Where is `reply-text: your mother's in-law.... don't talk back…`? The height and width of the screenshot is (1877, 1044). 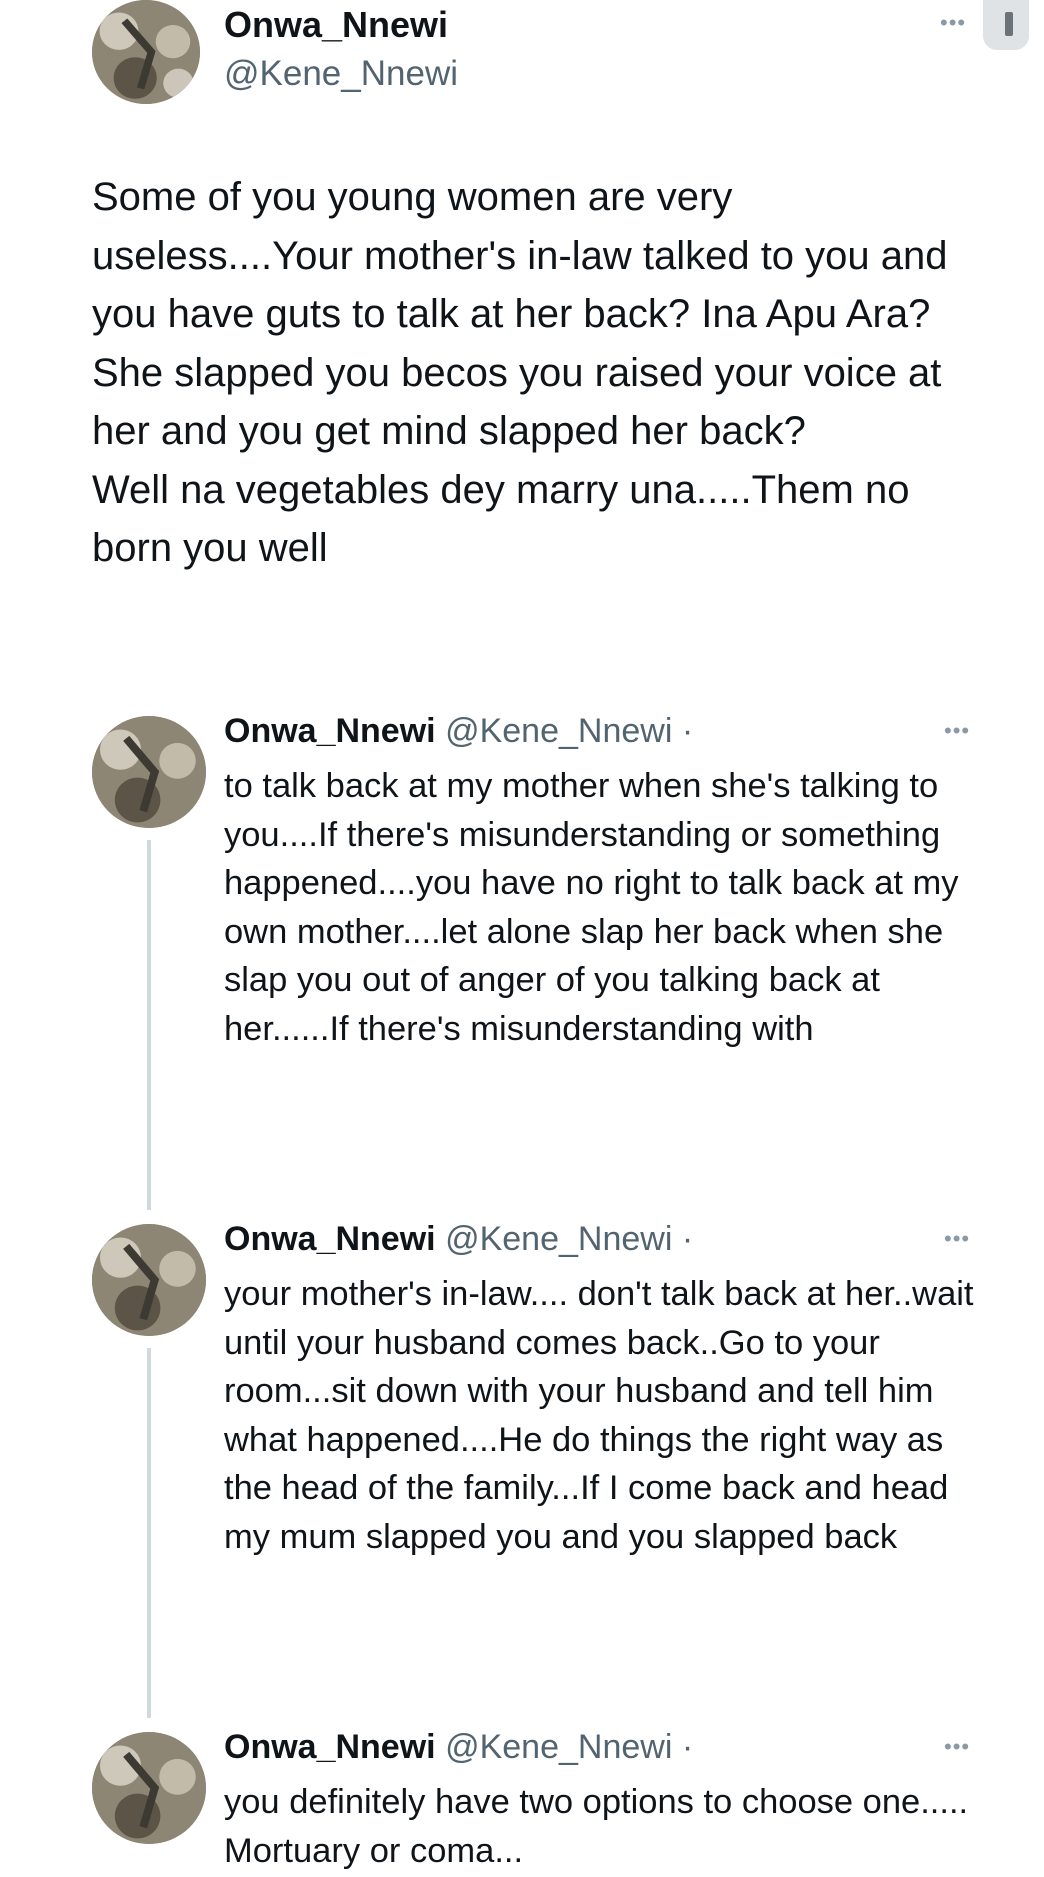 reply-text: your mother's in-law.... don't talk back… is located at coordinates (599, 1415).